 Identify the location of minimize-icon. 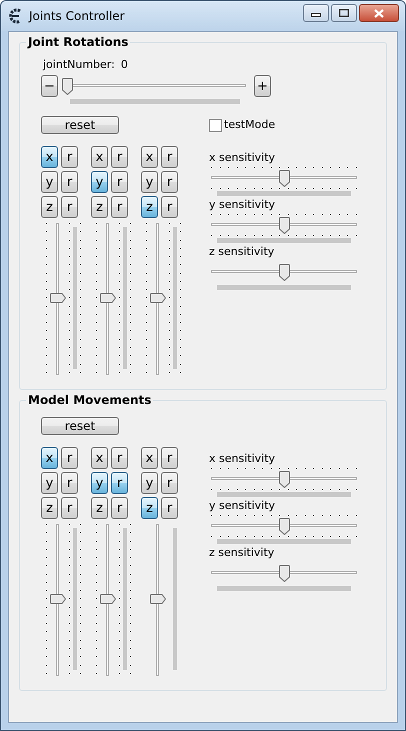
(316, 15).